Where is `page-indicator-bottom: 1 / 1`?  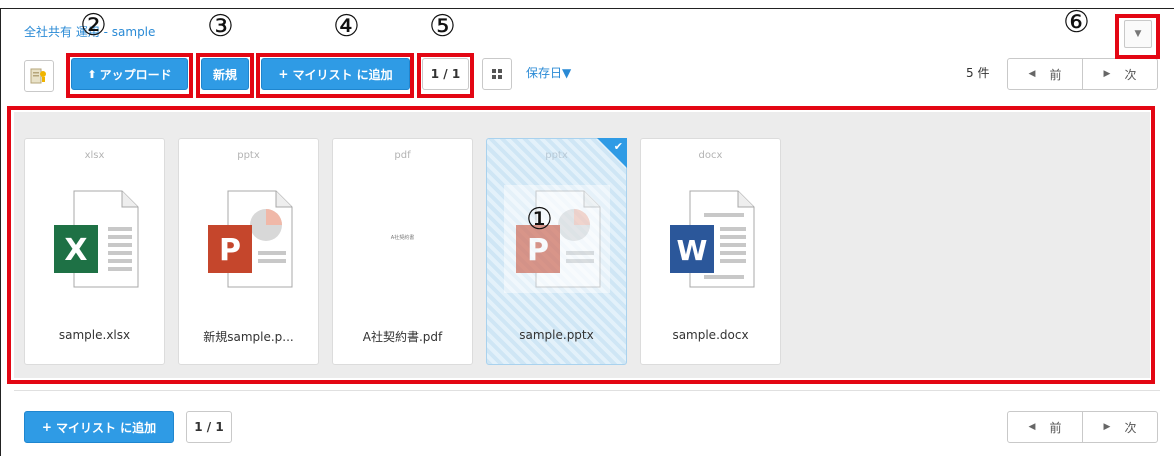 page-indicator-bottom: 1 / 1 is located at coordinates (209, 427).